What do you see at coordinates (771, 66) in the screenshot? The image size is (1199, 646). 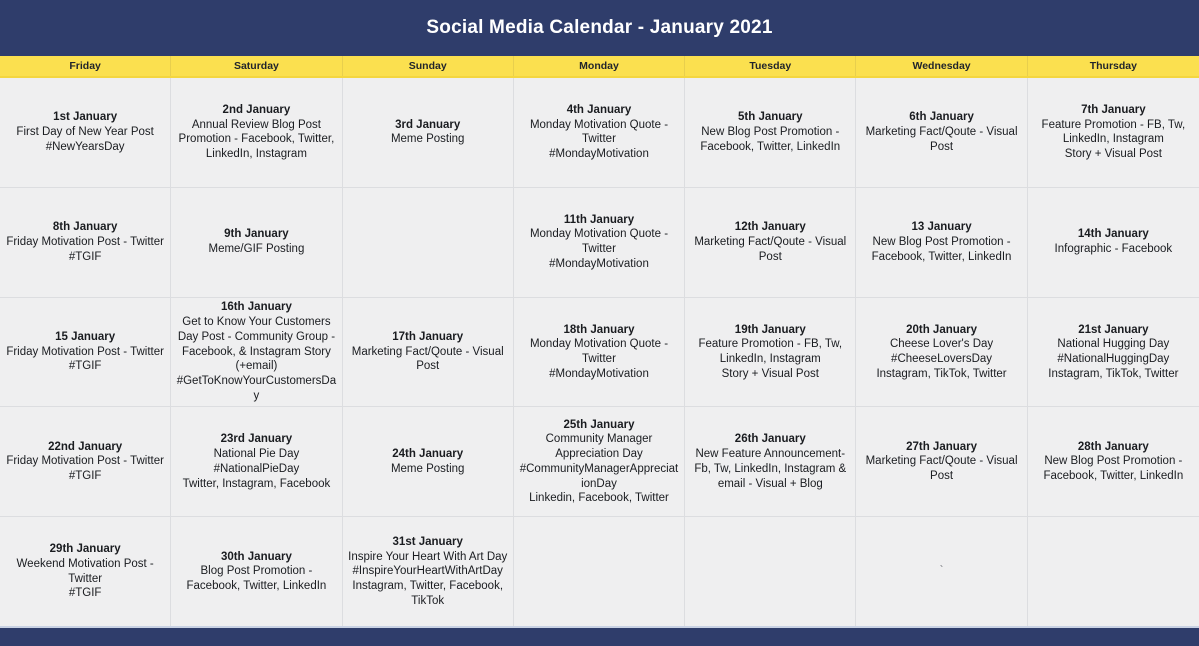 I see `weekday-header-tuesday: Tuesday` at bounding box center [771, 66].